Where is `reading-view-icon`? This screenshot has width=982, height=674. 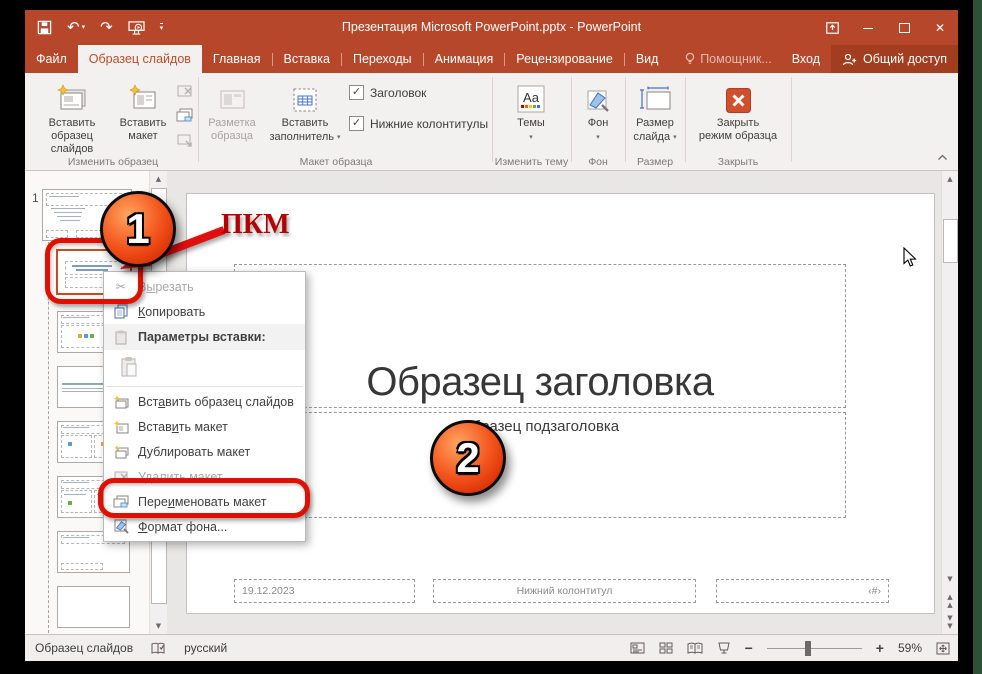
reading-view-icon is located at coordinates (695, 648).